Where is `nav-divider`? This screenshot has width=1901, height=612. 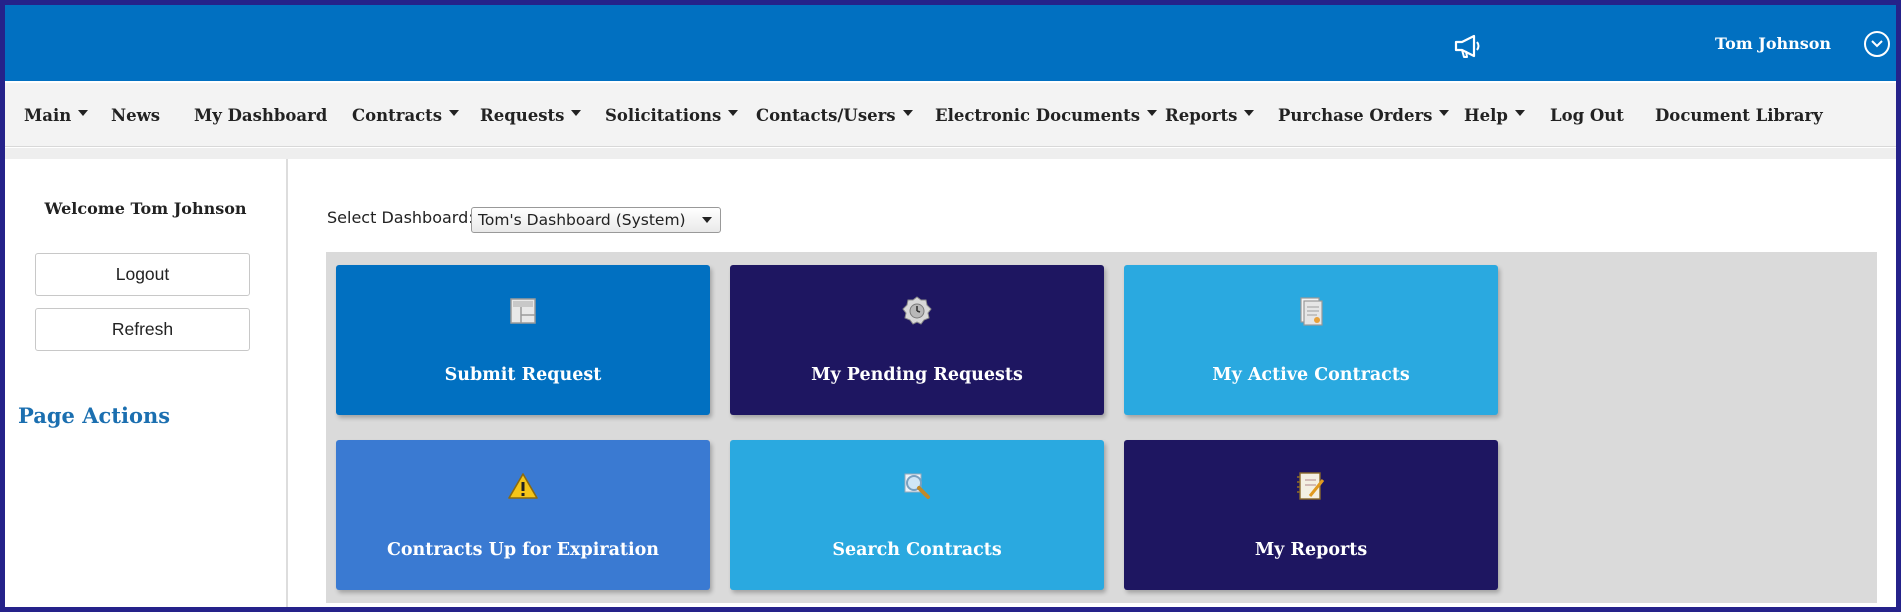
nav-divider is located at coordinates (950, 153).